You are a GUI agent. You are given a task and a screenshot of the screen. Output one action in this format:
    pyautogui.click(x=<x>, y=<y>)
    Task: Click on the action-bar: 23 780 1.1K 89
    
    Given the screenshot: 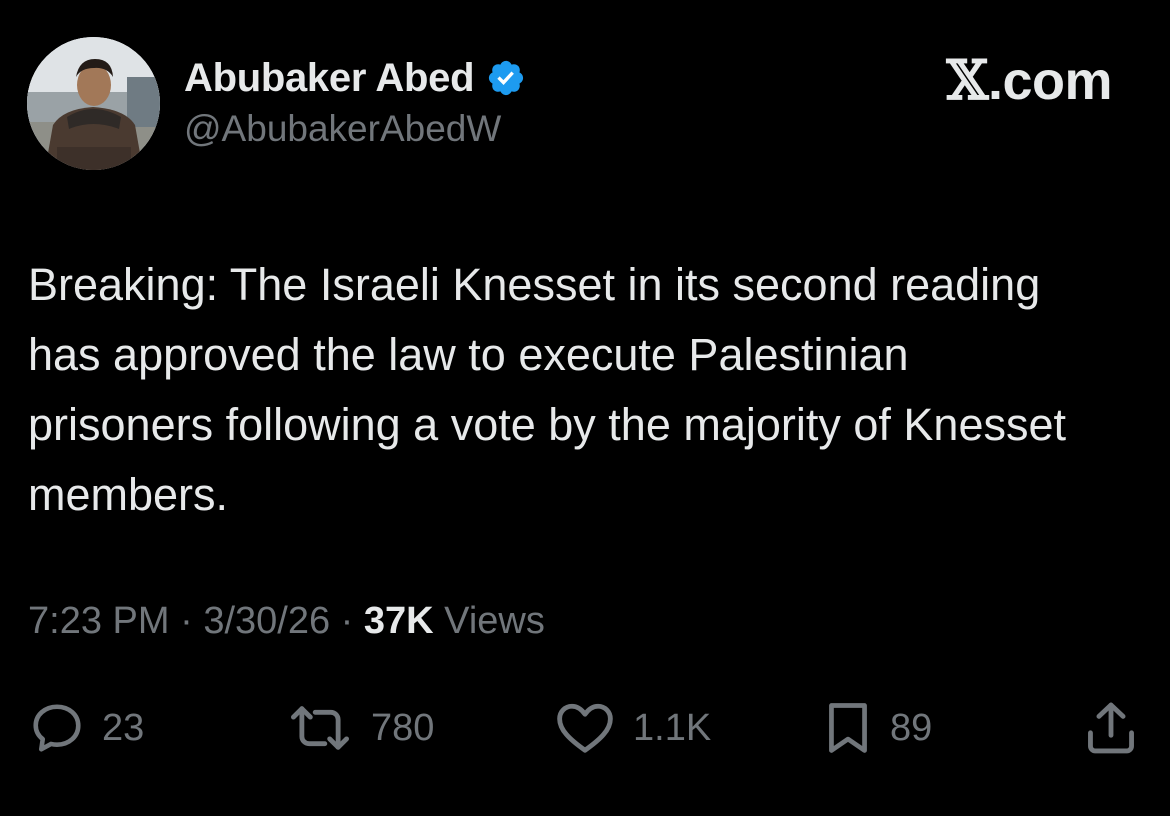 What is the action you would take?
    pyautogui.click(x=585, y=728)
    